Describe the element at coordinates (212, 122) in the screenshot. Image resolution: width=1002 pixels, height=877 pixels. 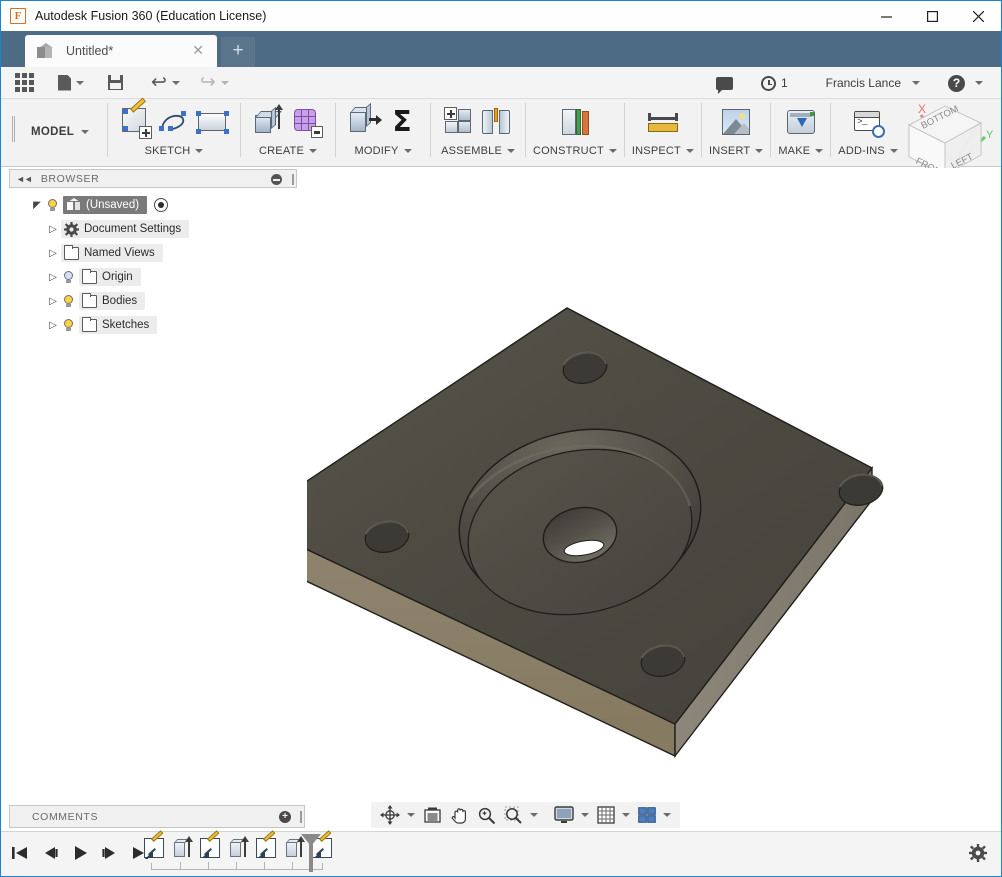
I see `rectangle-icon` at that location.